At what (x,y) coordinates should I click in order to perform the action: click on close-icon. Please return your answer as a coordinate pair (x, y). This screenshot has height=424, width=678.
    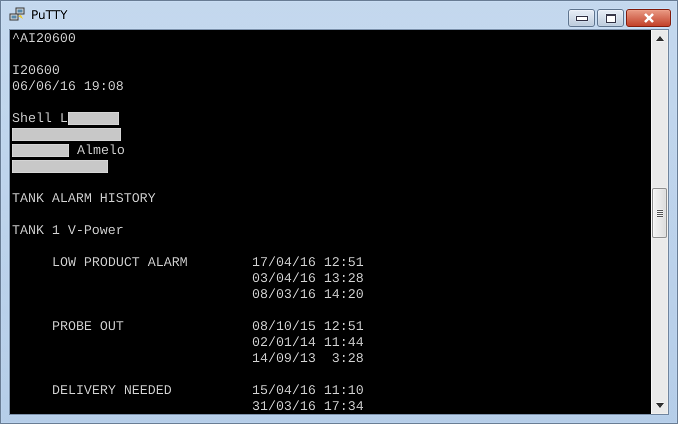
    Looking at the image, I should click on (648, 18).